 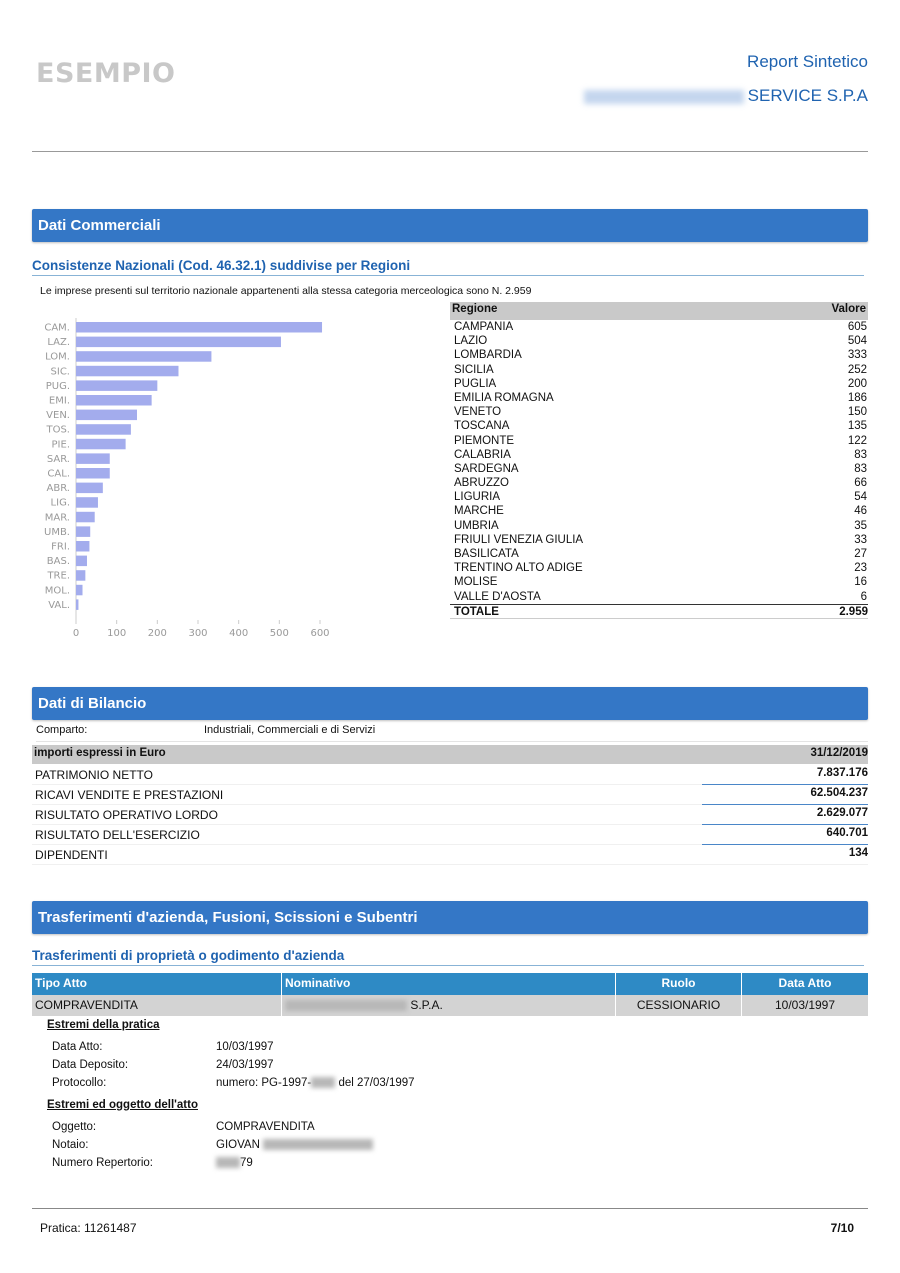 What do you see at coordinates (476, 525) in the screenshot?
I see `region-name: UMBRIA` at bounding box center [476, 525].